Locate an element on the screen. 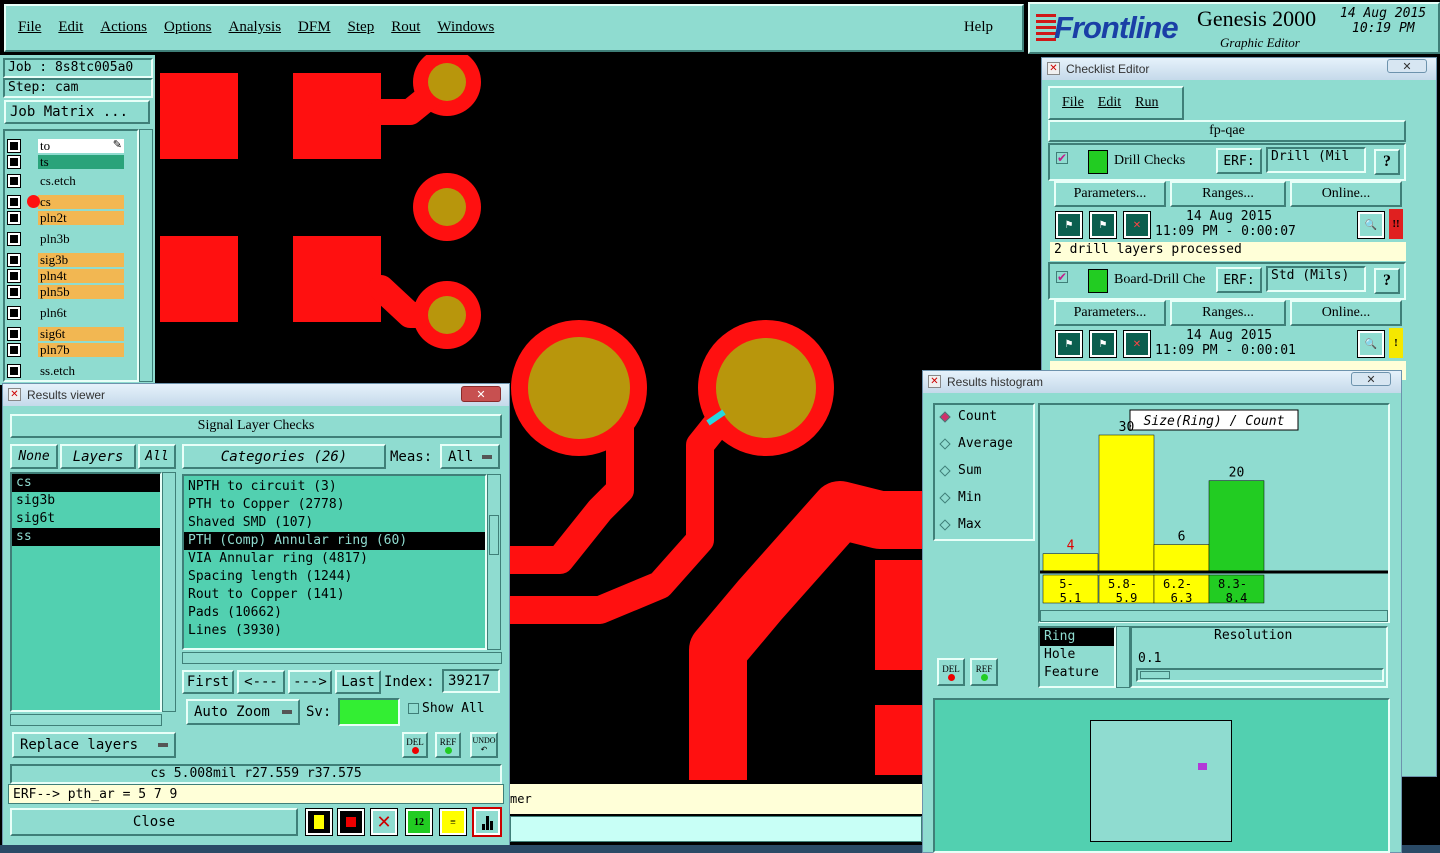 This screenshot has width=1440, height=853. hist-ref-button: REF is located at coordinates (984, 672).